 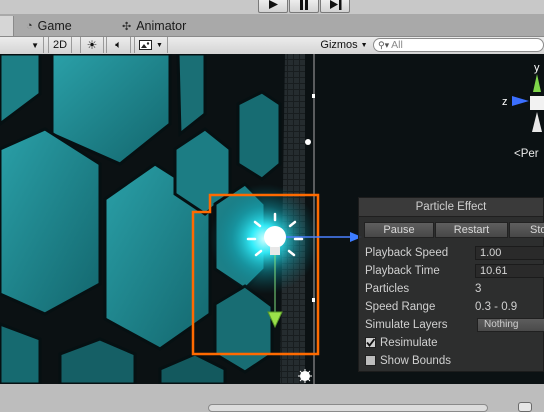 I want to click on mode-2d-toggle: 2D, so click(x=60, y=45).